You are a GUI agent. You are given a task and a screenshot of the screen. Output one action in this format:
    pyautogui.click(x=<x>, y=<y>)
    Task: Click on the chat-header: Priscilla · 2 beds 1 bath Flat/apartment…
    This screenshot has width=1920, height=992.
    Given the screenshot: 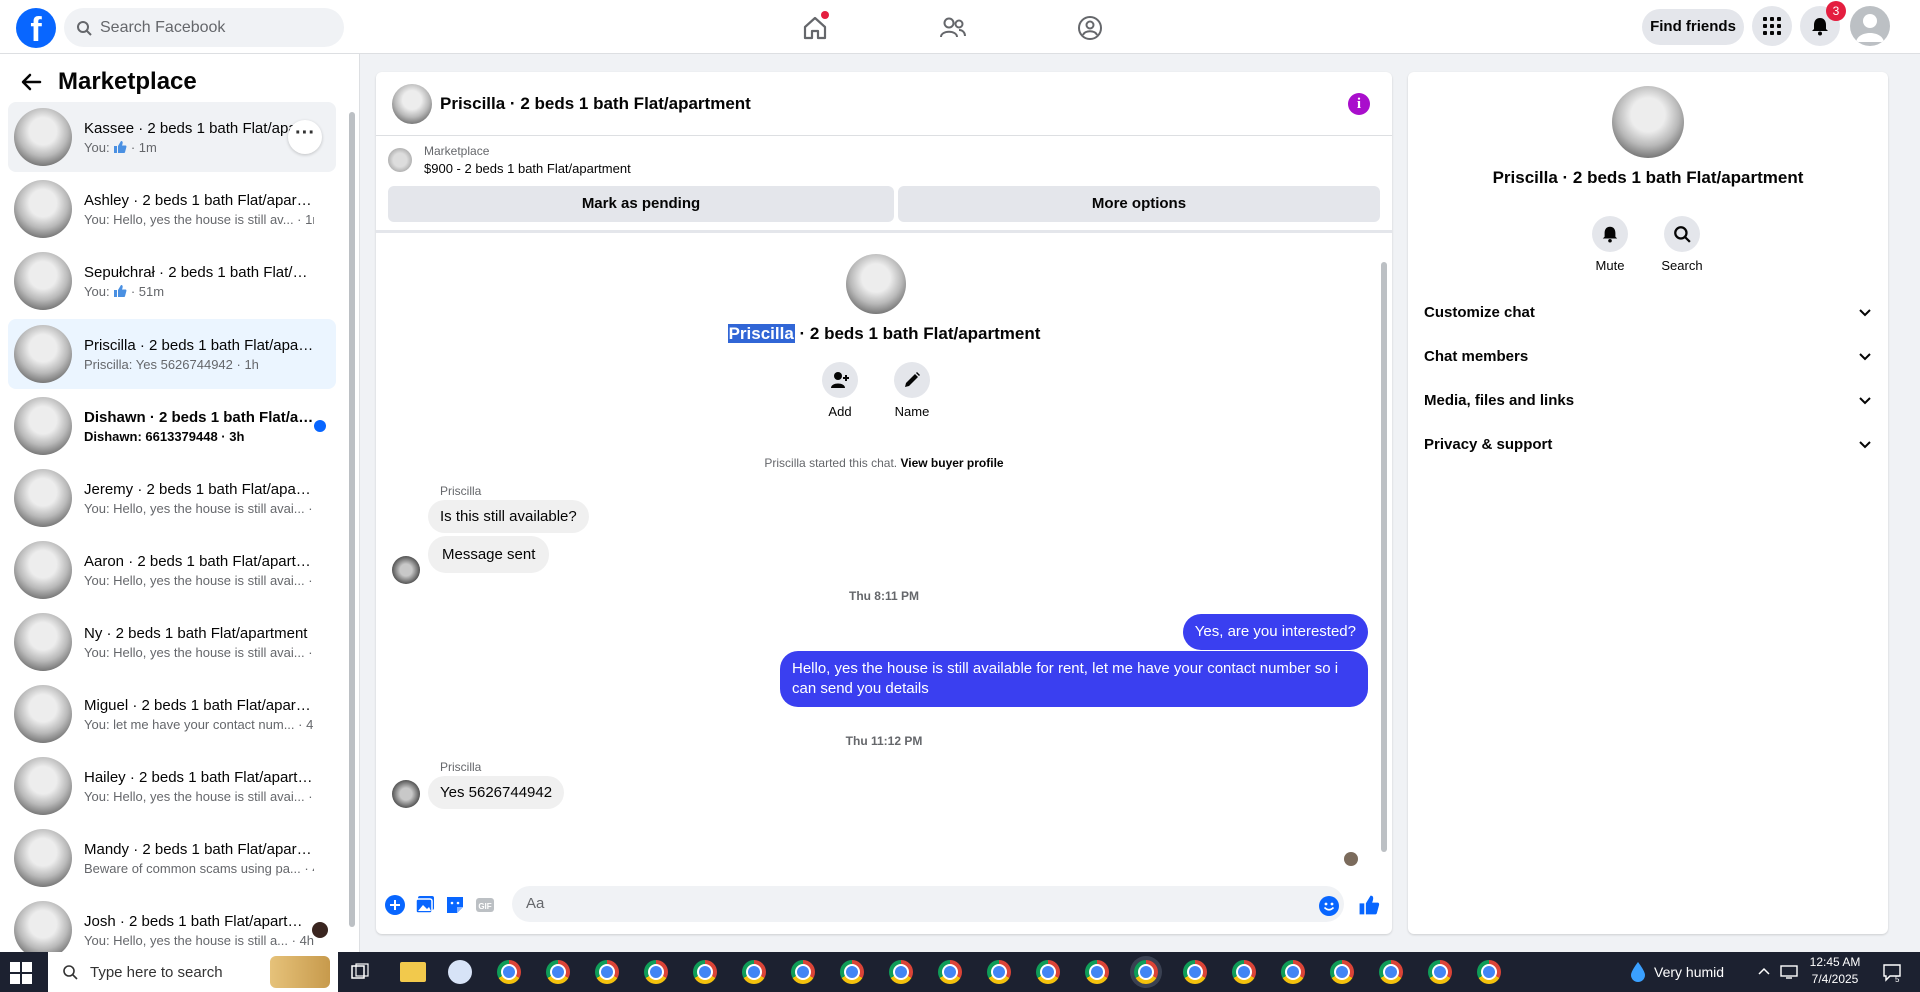 What is the action you would take?
    pyautogui.click(x=884, y=104)
    